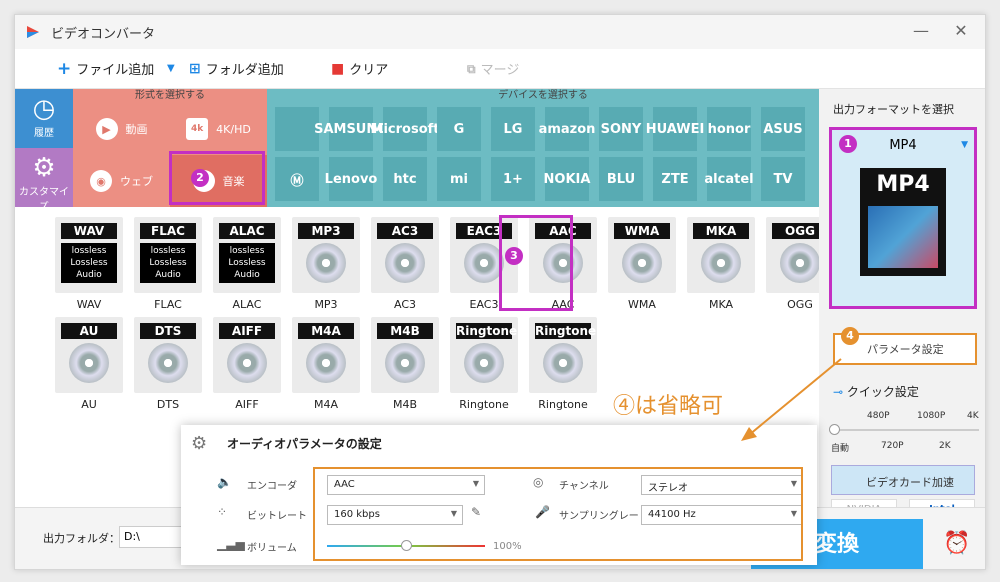 Image resolution: width=1000 pixels, height=582 pixels. I want to click on alarm-clock-icon: ⏰, so click(956, 543).